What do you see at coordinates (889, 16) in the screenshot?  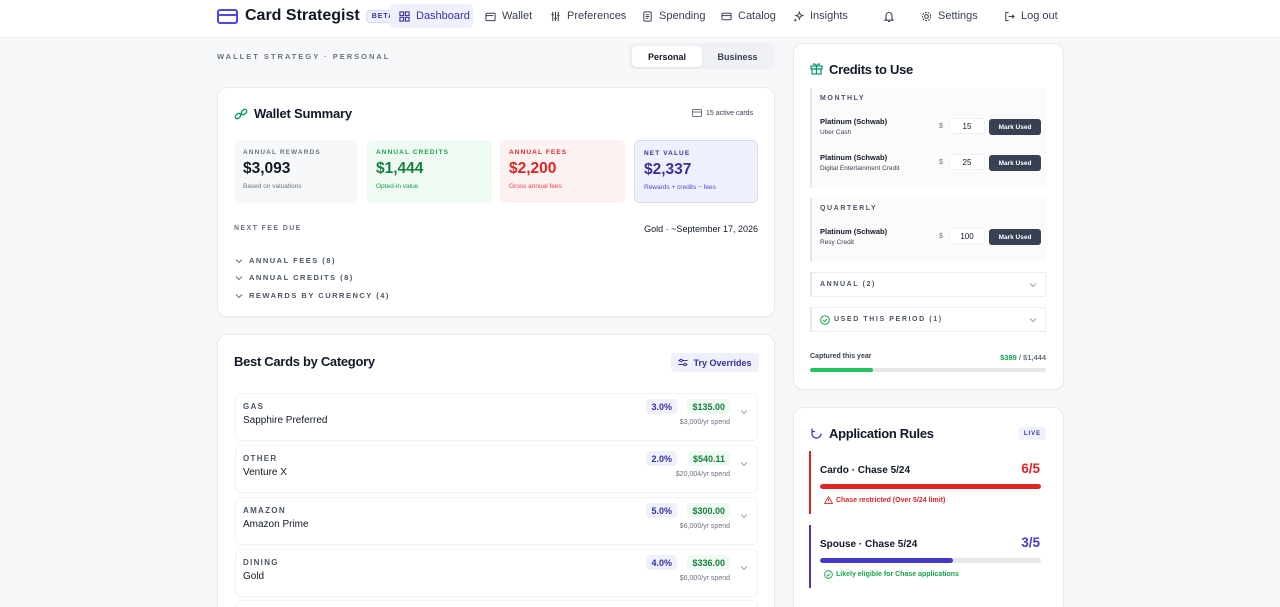 I see `bell-icon` at bounding box center [889, 16].